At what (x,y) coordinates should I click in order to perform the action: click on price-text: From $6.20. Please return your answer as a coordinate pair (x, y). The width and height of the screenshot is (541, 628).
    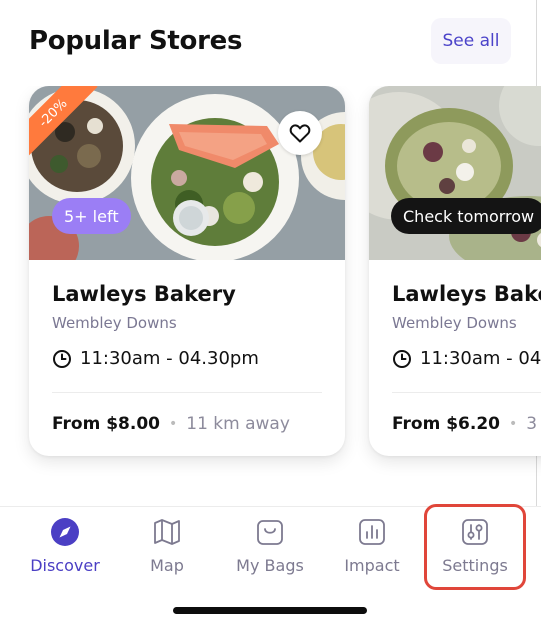
    Looking at the image, I should click on (446, 424).